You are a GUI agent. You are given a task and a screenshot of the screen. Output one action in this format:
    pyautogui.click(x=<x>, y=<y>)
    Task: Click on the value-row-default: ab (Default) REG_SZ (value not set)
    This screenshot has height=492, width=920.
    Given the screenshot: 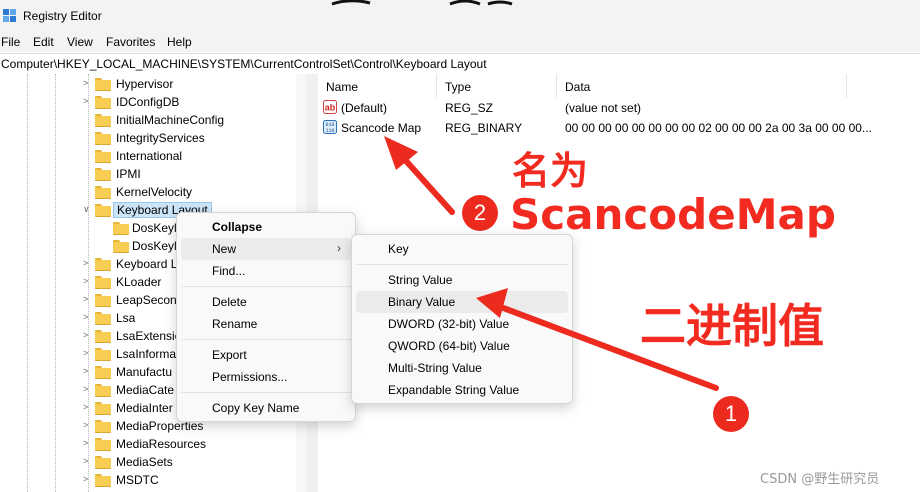 What is the action you would take?
    pyautogui.click(x=618, y=108)
    